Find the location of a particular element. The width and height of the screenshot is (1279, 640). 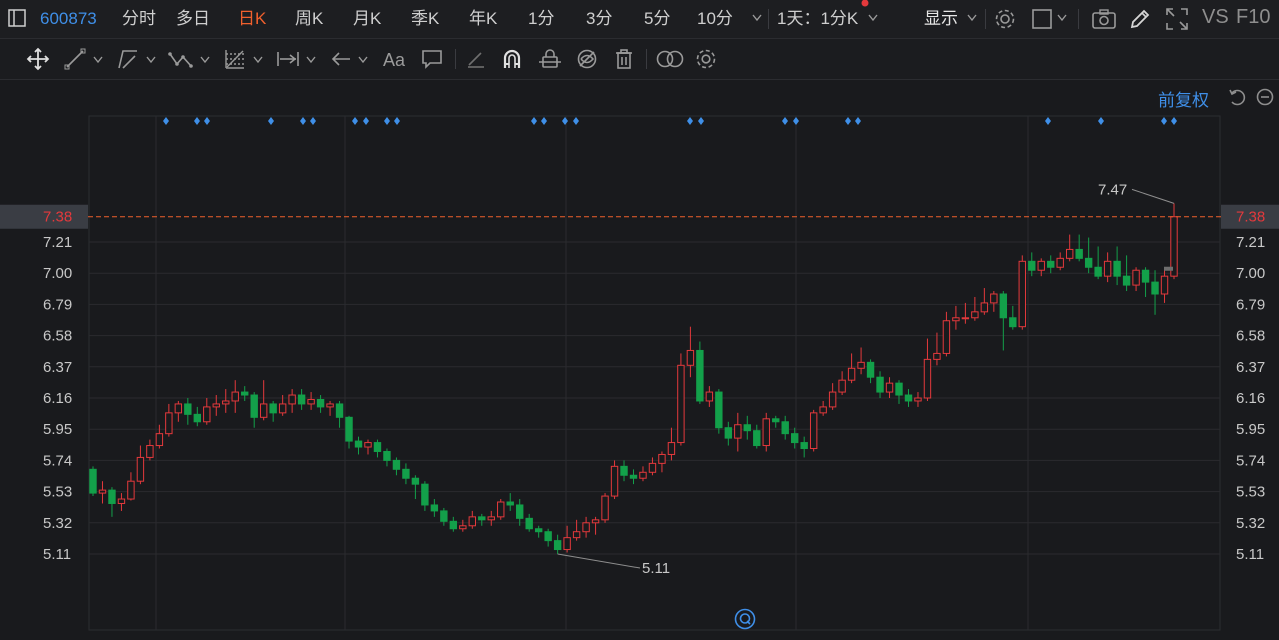

gear-icon is located at coordinates (1005, 19).